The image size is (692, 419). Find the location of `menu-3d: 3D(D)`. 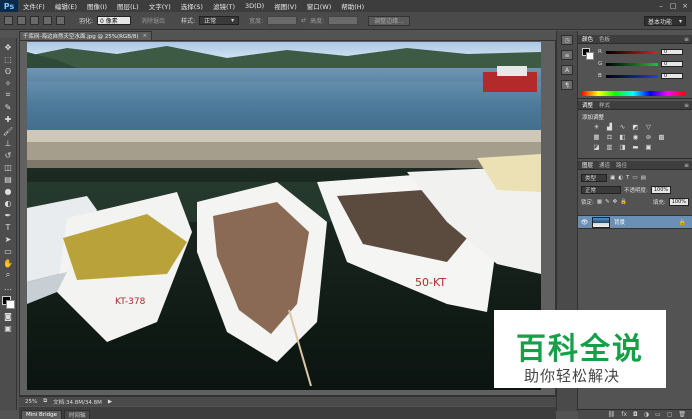

menu-3d: 3D(D) is located at coordinates (254, 6).